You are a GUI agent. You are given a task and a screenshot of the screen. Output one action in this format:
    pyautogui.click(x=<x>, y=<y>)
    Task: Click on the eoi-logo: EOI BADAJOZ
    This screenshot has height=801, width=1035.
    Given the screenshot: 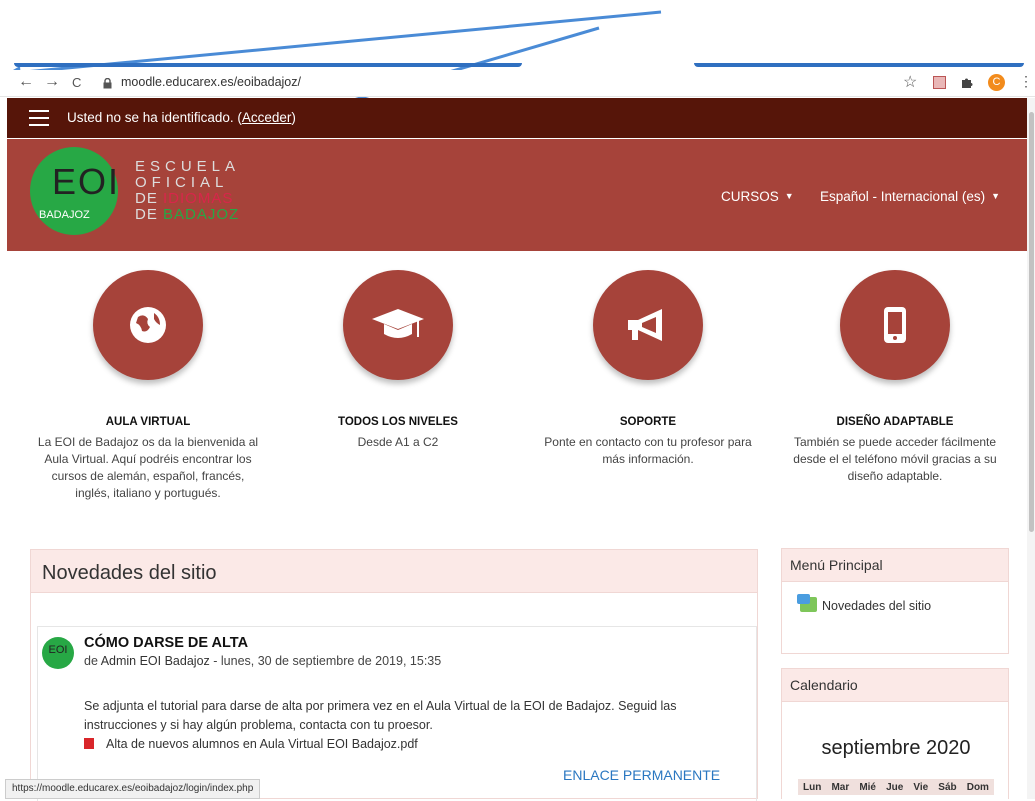 What is the action you would take?
    pyautogui.click(x=74, y=191)
    